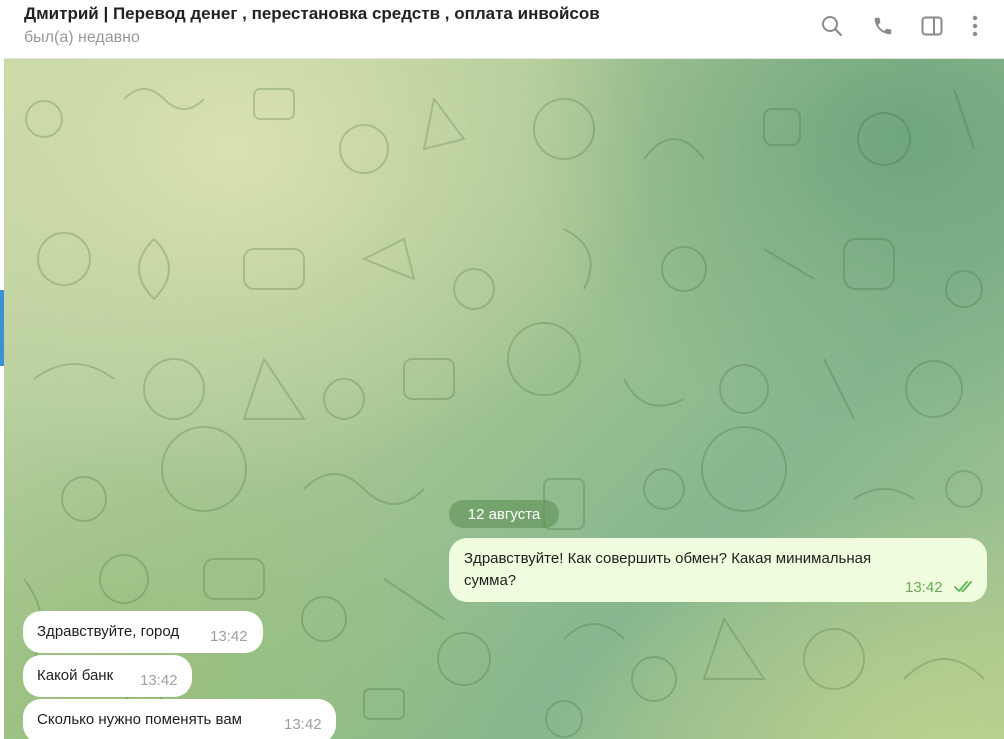  What do you see at coordinates (139, 719) in the screenshot?
I see `message-text-line: Сколько нужно поменять вам` at bounding box center [139, 719].